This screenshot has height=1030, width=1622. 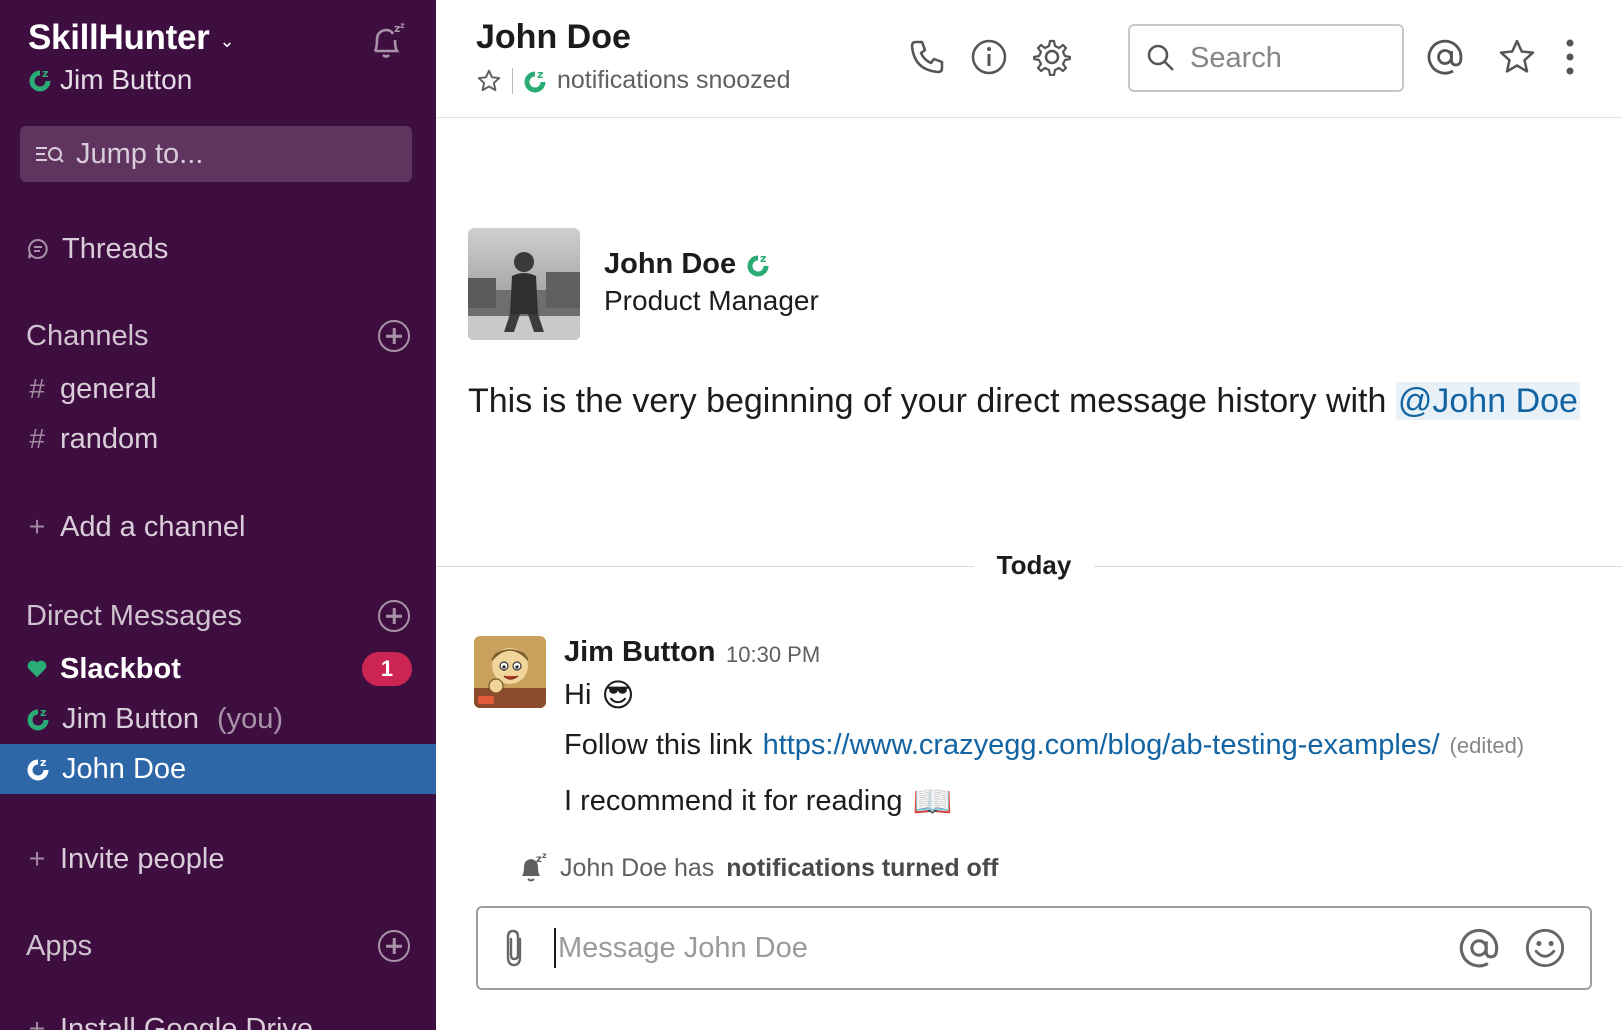 I want to click on avatar-image, so click(x=510, y=672).